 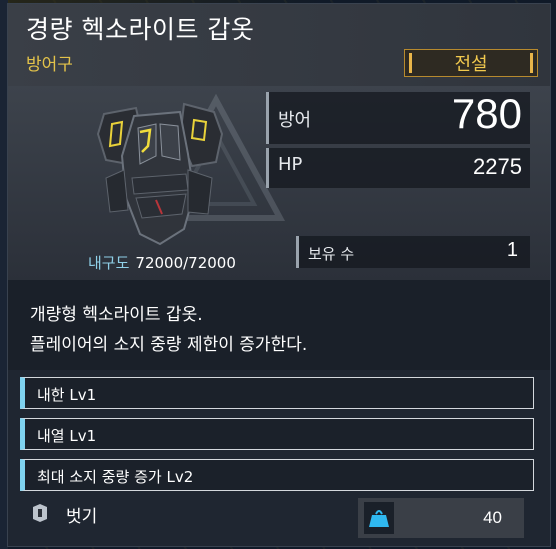 What do you see at coordinates (115, 477) in the screenshot?
I see `trait-label: 최대 소지 중량 증가 Lv2` at bounding box center [115, 477].